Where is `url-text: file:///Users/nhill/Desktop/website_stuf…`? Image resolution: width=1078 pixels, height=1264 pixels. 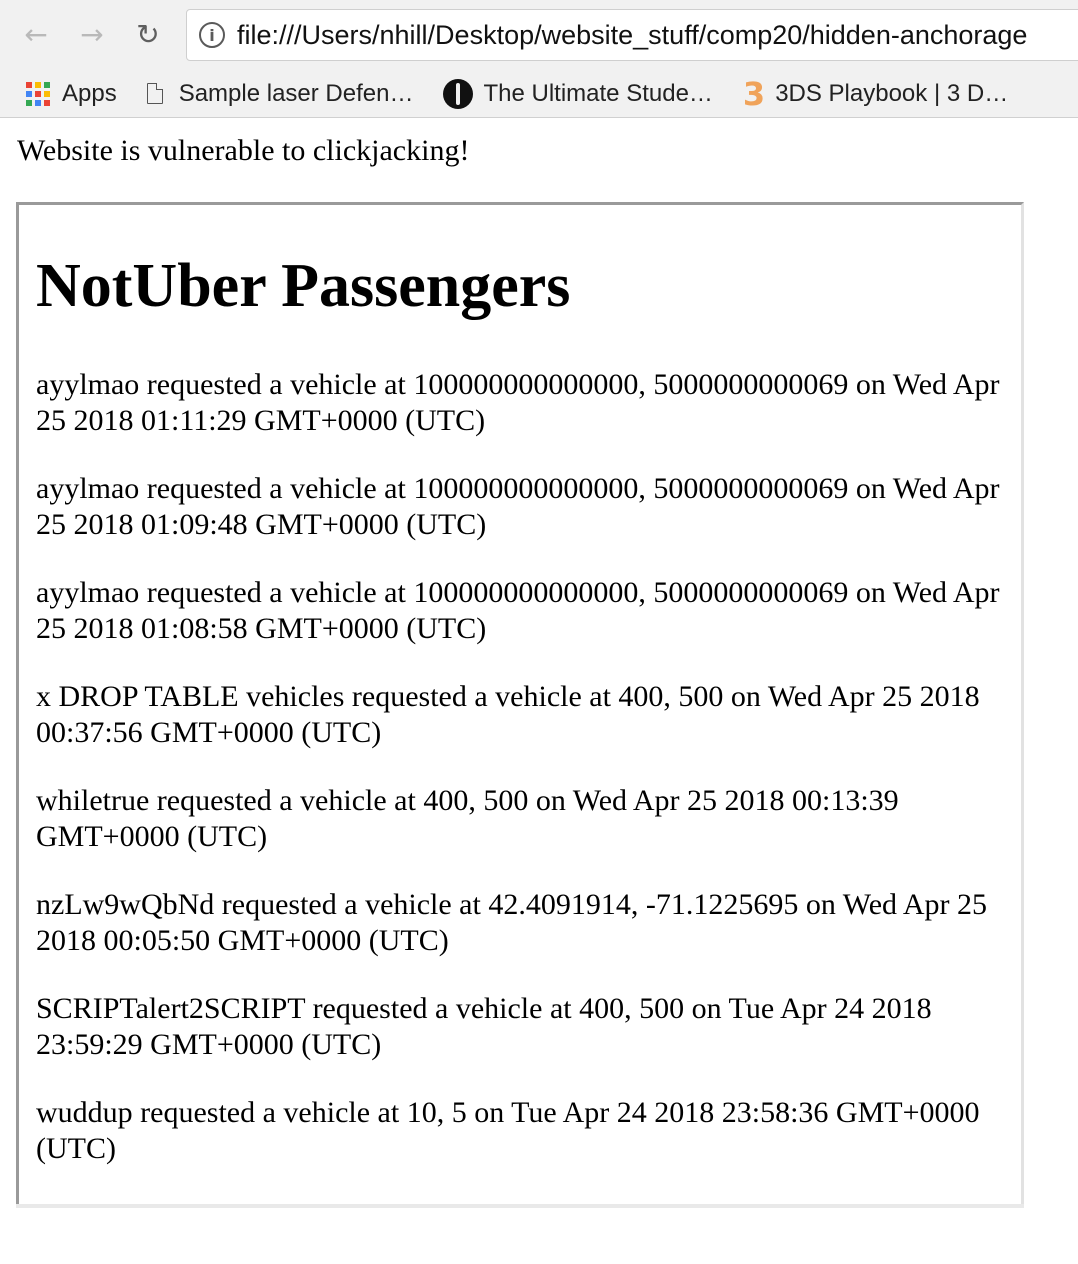 url-text: file:///Users/nhill/Desktop/website_stuf… is located at coordinates (632, 35).